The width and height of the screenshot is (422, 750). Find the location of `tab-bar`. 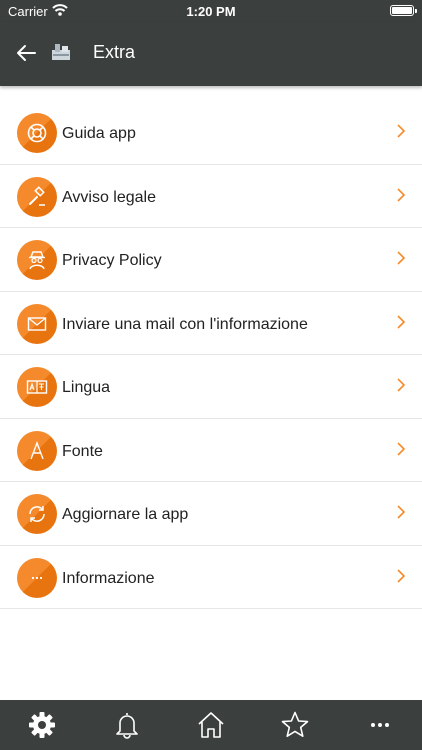

tab-bar is located at coordinates (211, 725).